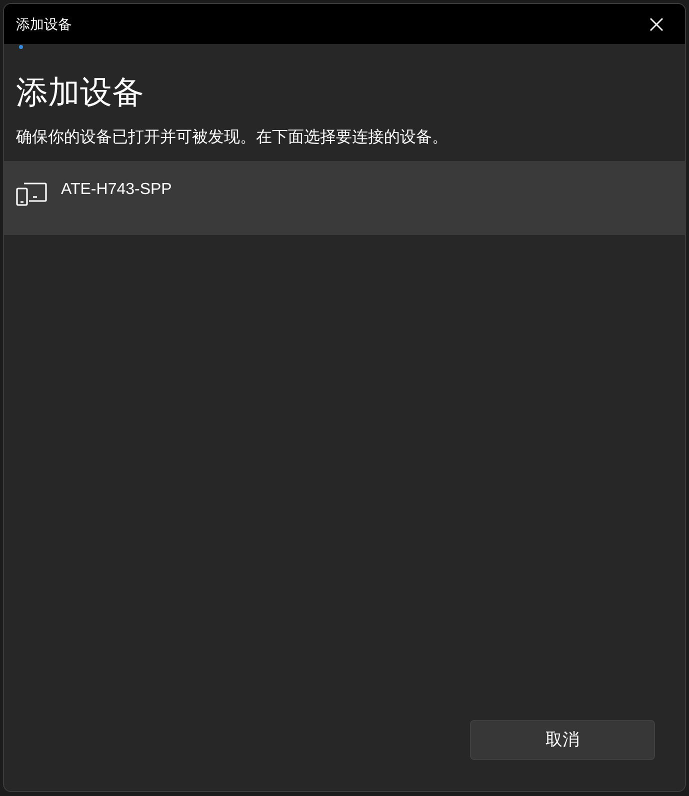 Image resolution: width=689 pixels, height=796 pixels. I want to click on device-name: ATE-H743-SPP, so click(116, 190).